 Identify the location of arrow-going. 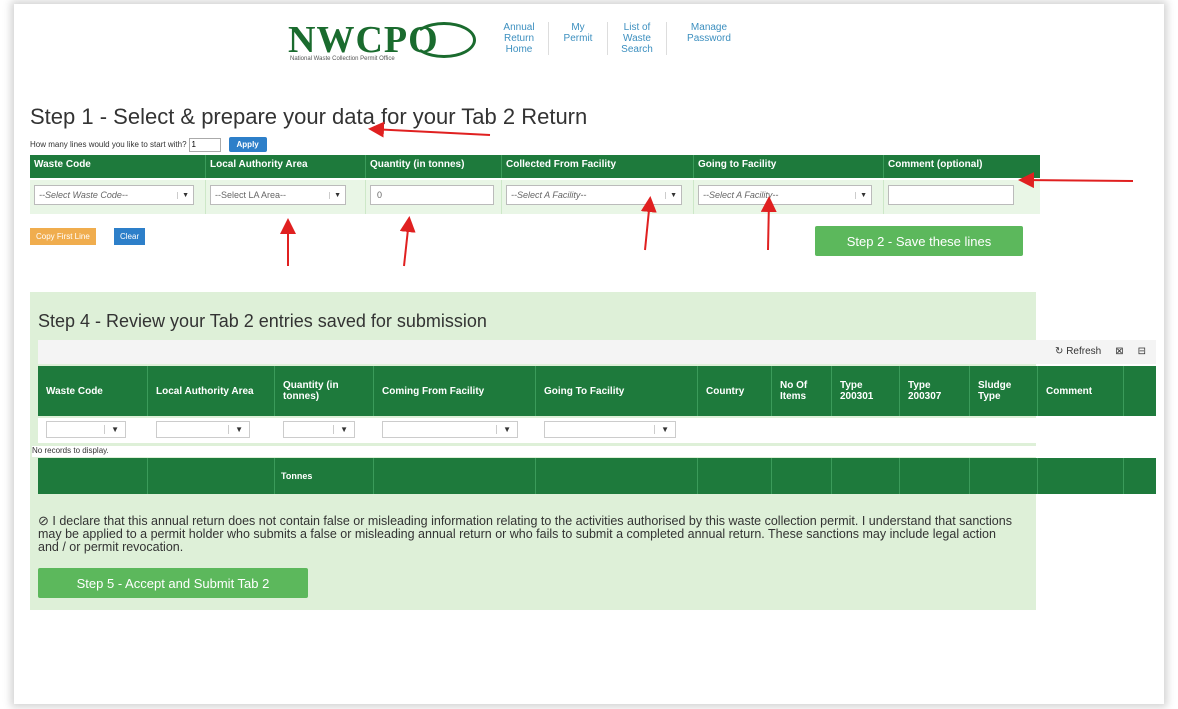
(768, 223).